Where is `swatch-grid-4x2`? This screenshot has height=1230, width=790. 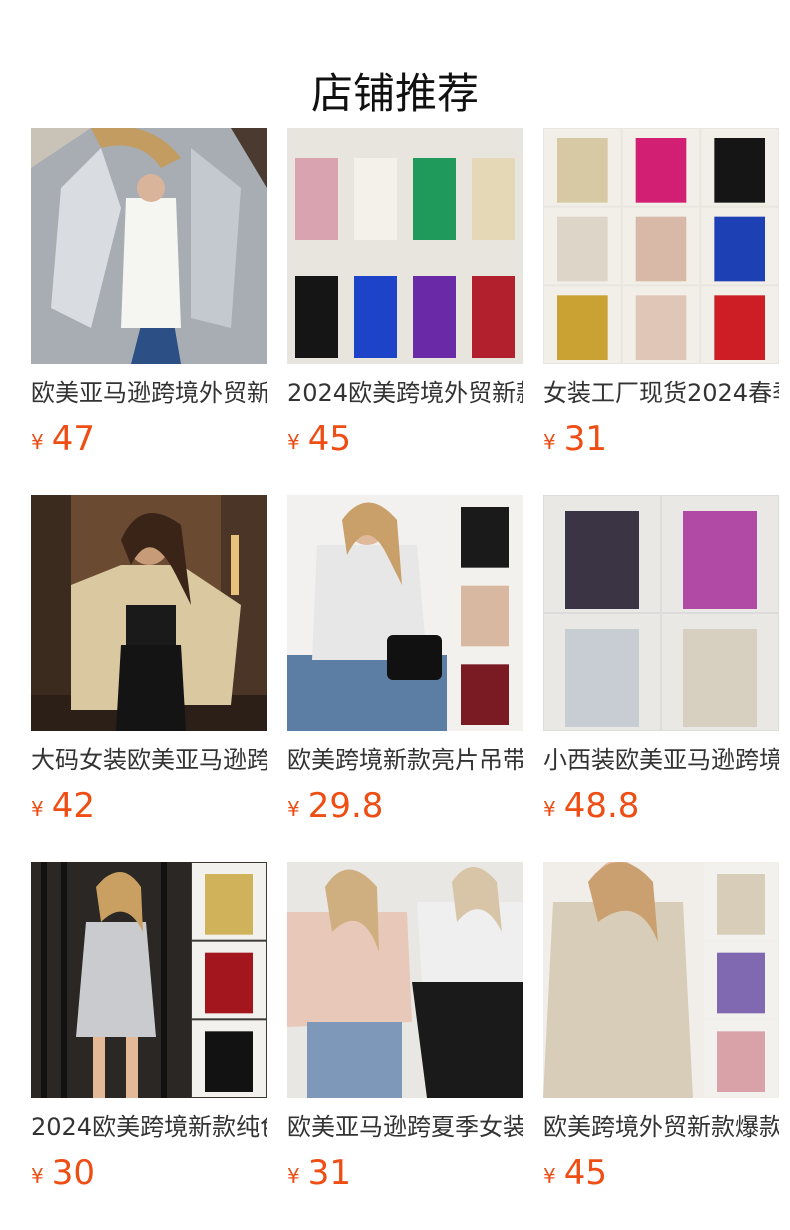
swatch-grid-4x2 is located at coordinates (405, 246).